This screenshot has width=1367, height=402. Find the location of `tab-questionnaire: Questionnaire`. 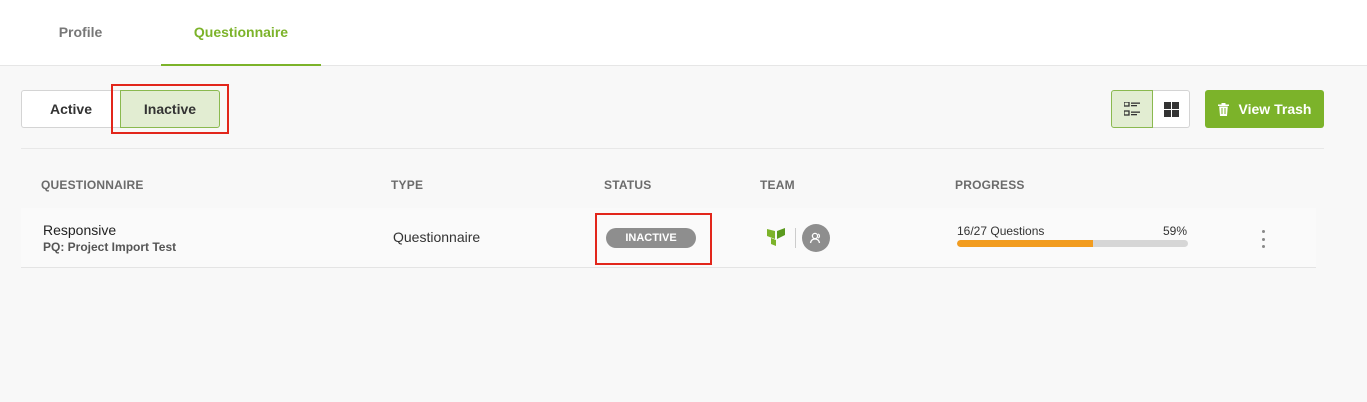

tab-questionnaire: Questionnaire is located at coordinates (241, 33).